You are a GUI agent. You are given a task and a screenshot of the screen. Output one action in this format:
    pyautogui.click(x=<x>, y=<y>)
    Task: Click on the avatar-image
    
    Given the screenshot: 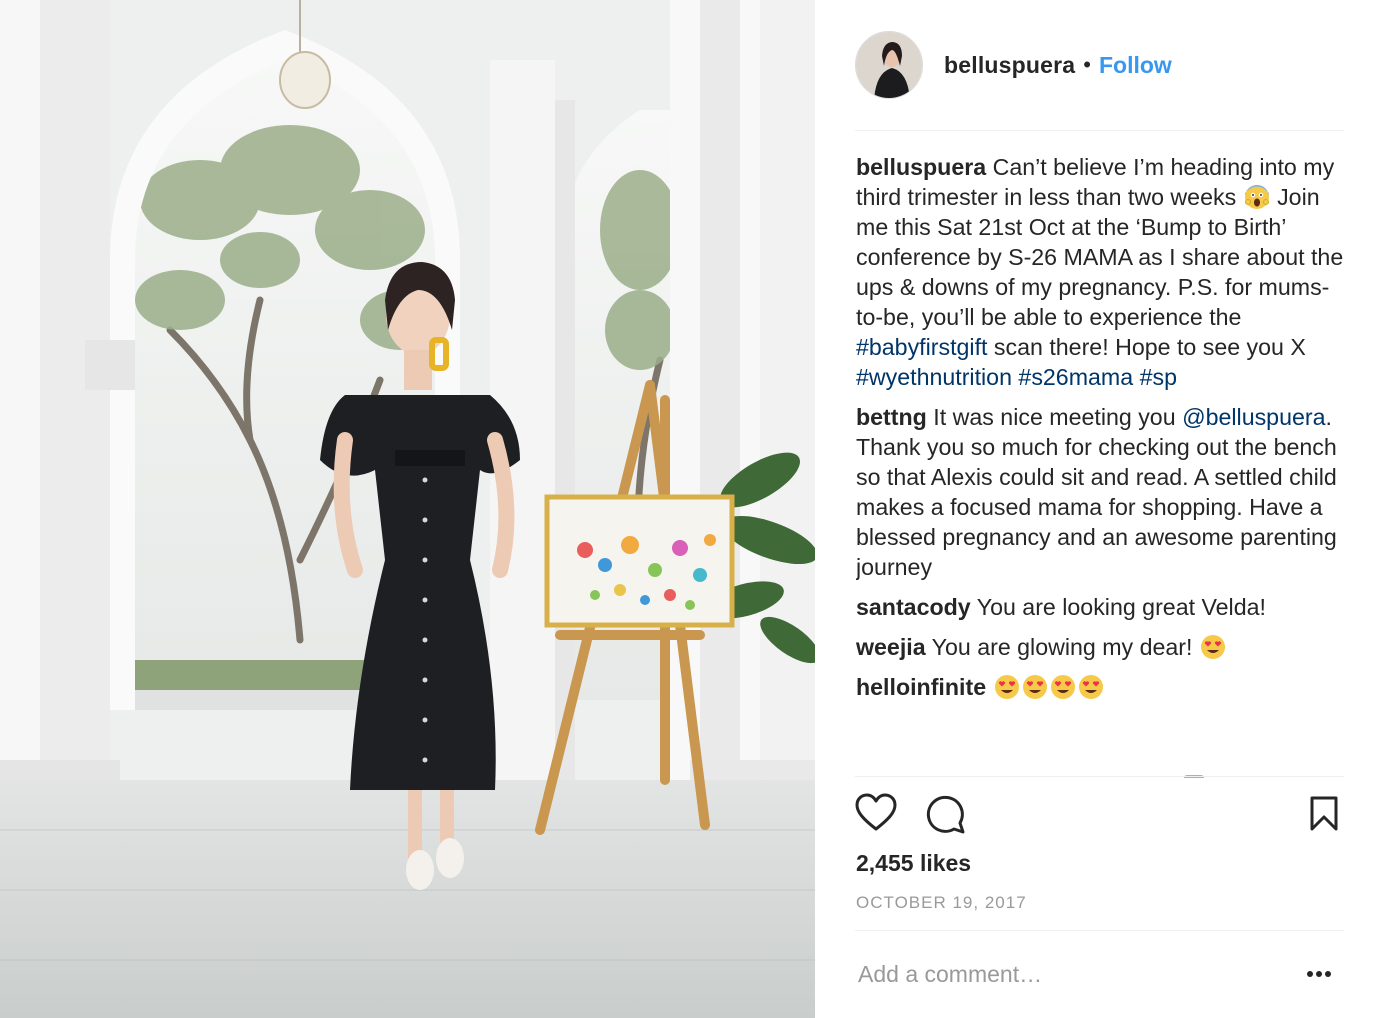 What is the action you would take?
    pyautogui.click(x=889, y=65)
    